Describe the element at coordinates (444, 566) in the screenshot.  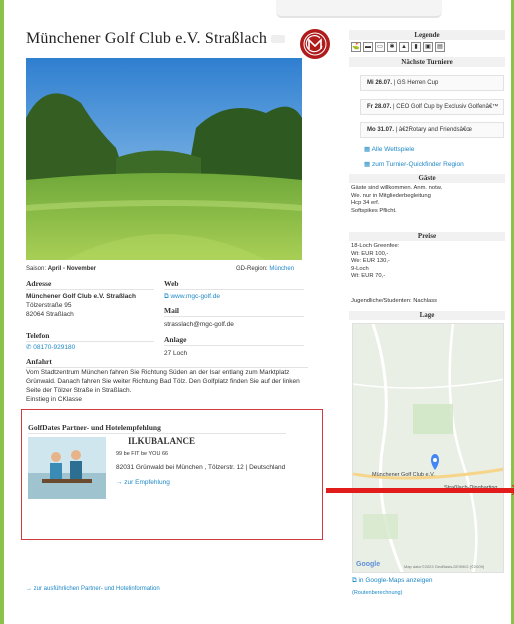
I see `map-copyright: Map data ©2023 GeoBasis-DE/BKG (©2009)` at that location.